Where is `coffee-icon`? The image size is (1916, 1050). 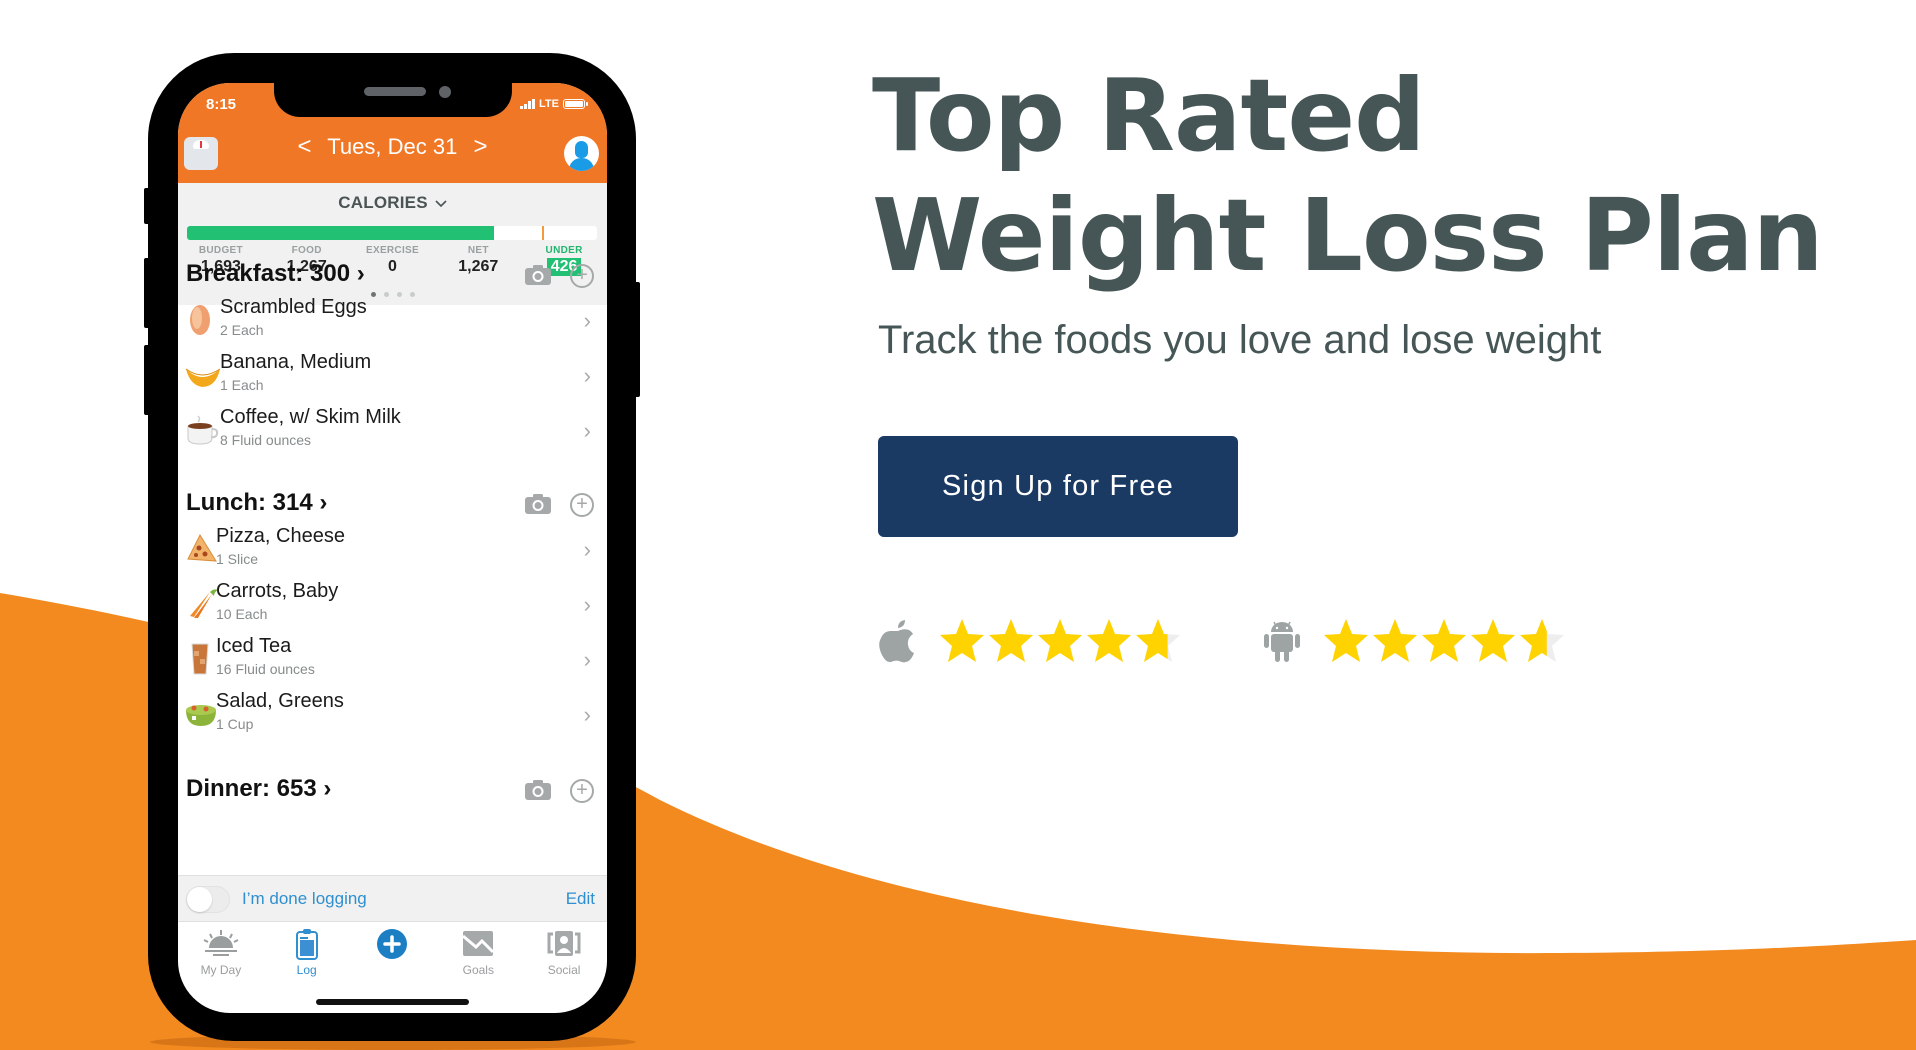 coffee-icon is located at coordinates (203, 430).